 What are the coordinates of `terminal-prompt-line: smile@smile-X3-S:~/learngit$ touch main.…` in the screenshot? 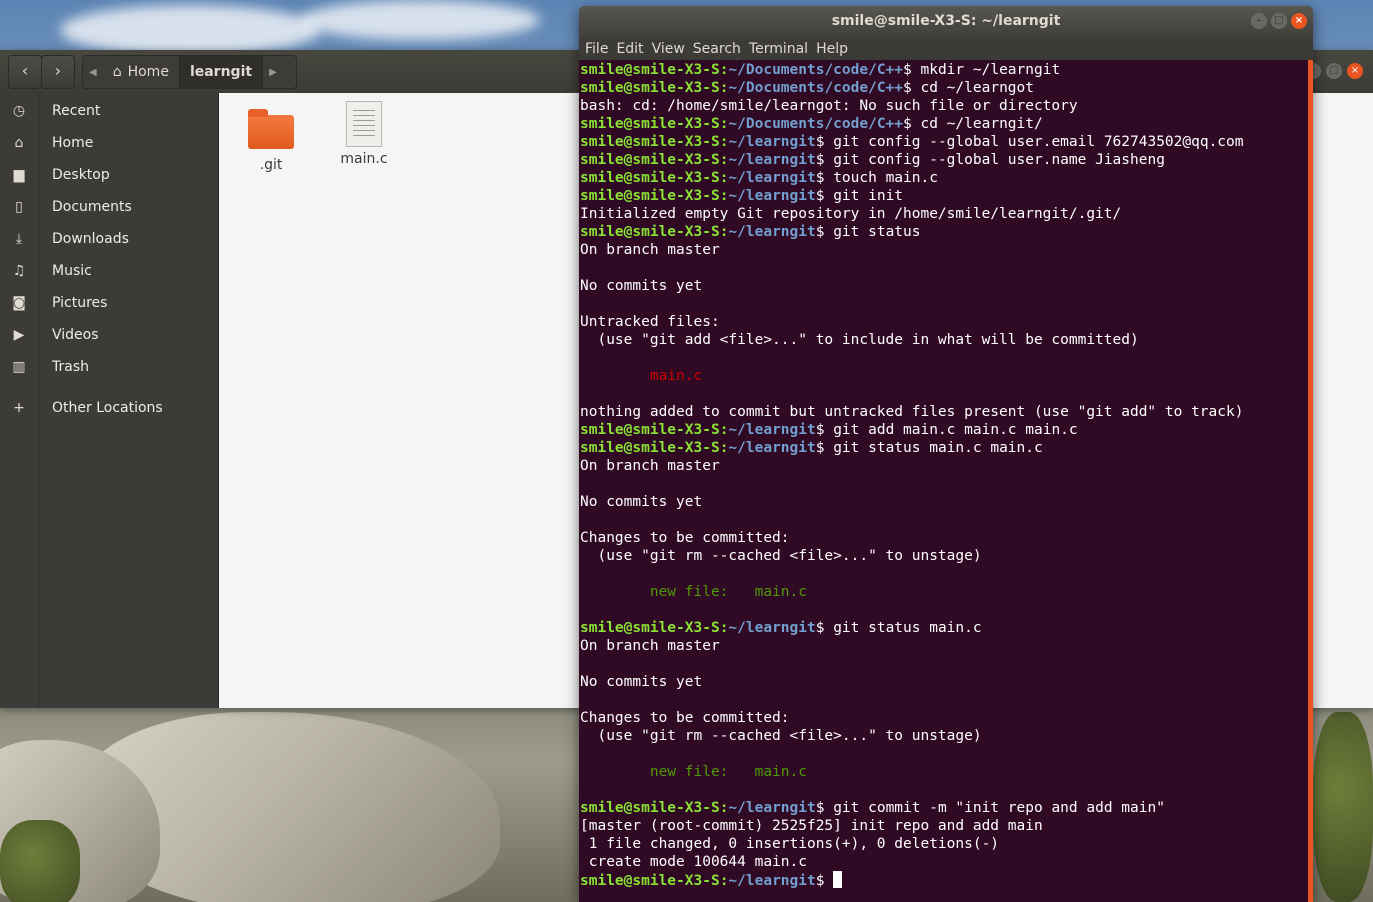 It's located at (759, 178).